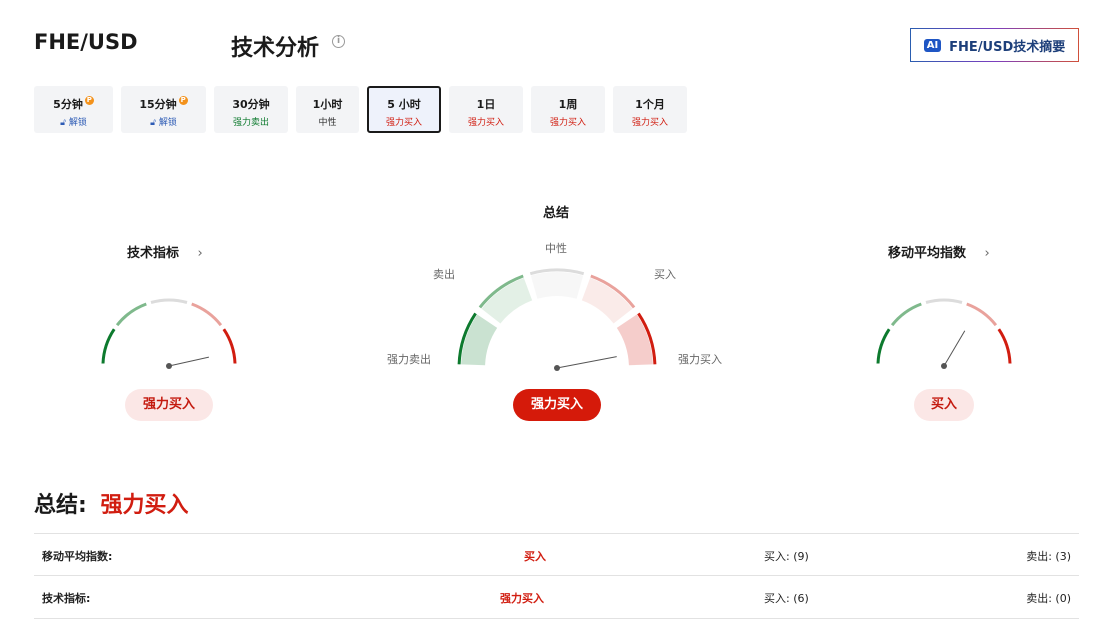 This screenshot has width=1107, height=634. I want to click on tab-sub: 强力卖出, so click(250, 123).